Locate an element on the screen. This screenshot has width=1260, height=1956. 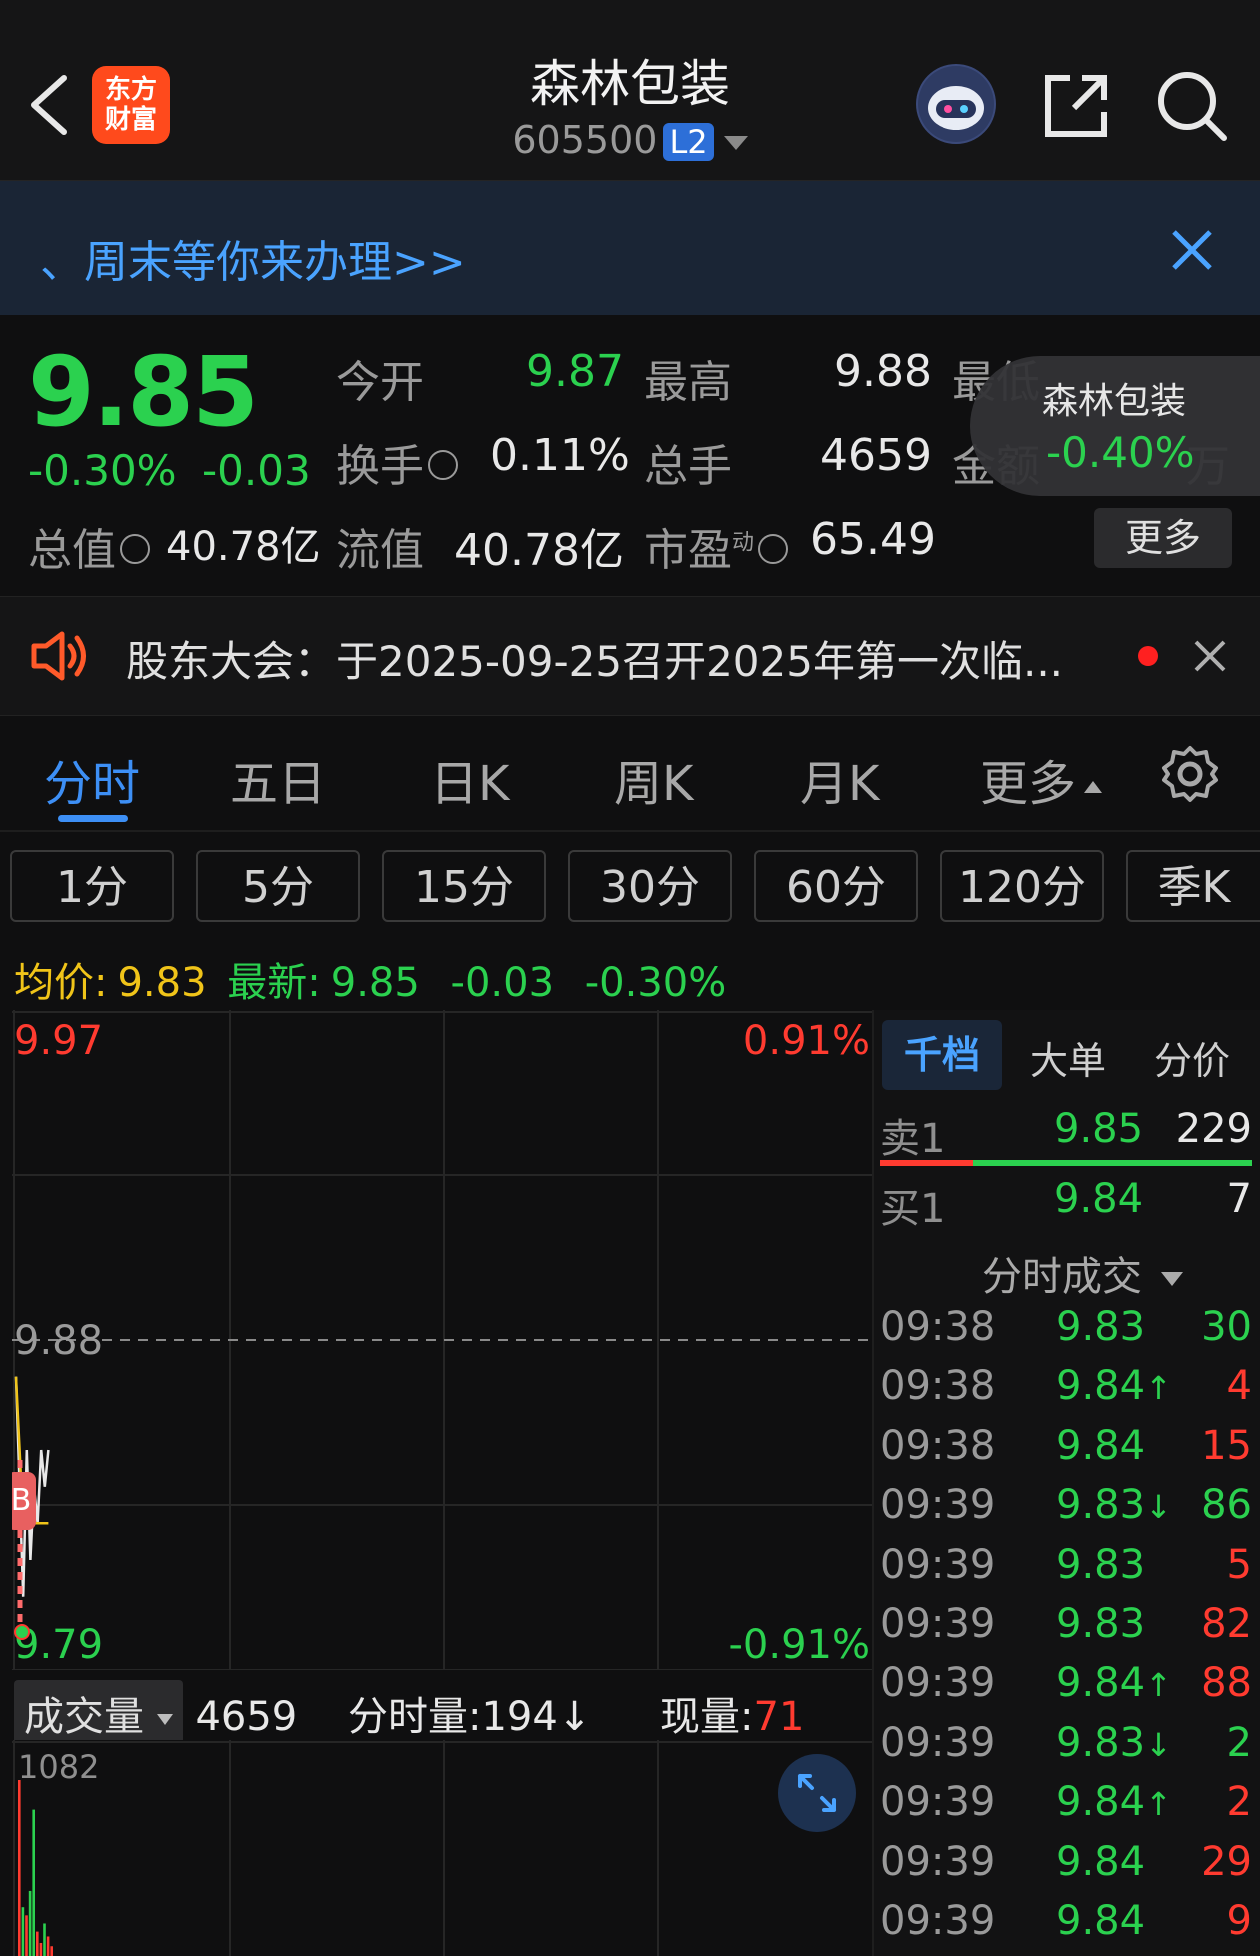
market-cap-label: 总值 is located at coordinates (89, 546).